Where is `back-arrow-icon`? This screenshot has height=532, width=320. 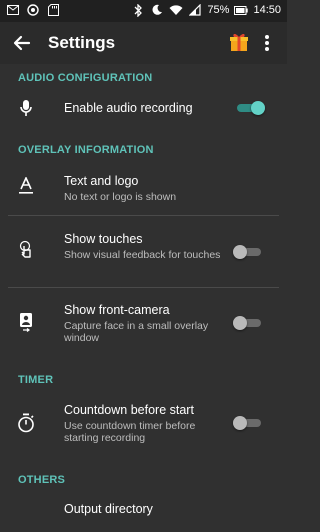 back-arrow-icon is located at coordinates (22, 43).